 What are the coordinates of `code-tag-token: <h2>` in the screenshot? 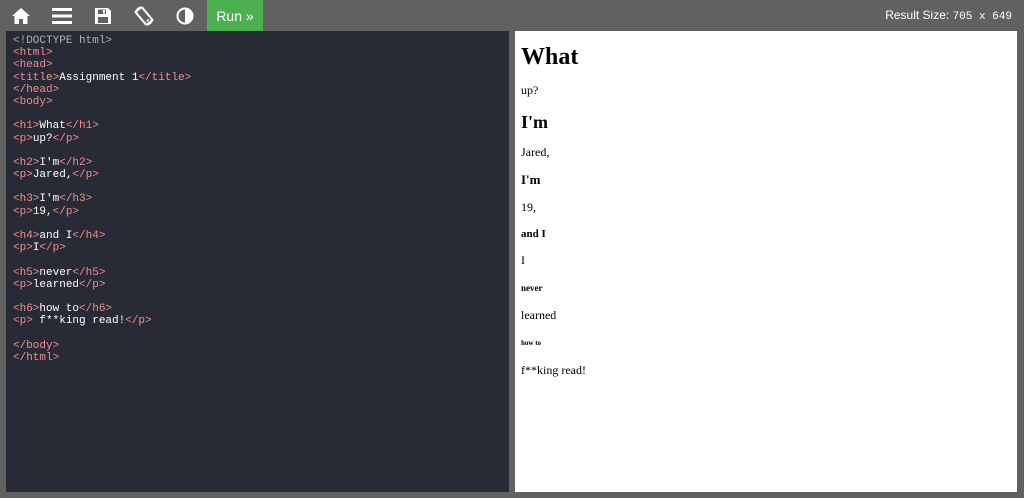 It's located at (26, 162).